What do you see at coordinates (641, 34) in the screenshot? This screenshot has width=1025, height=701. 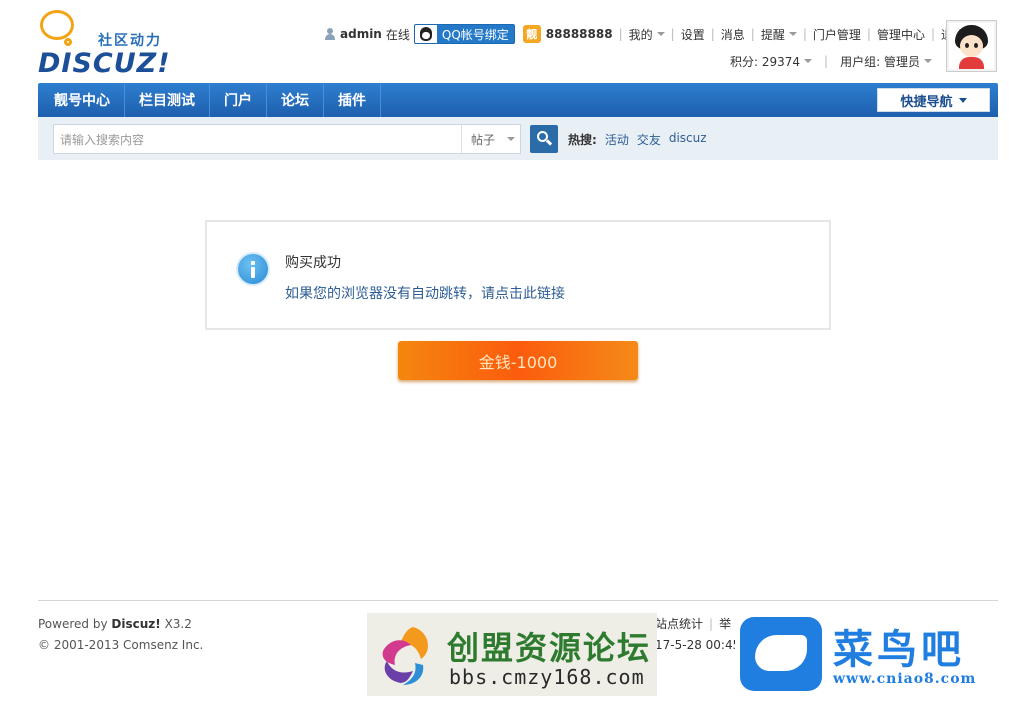 I see `my-menu-link: 我的` at bounding box center [641, 34].